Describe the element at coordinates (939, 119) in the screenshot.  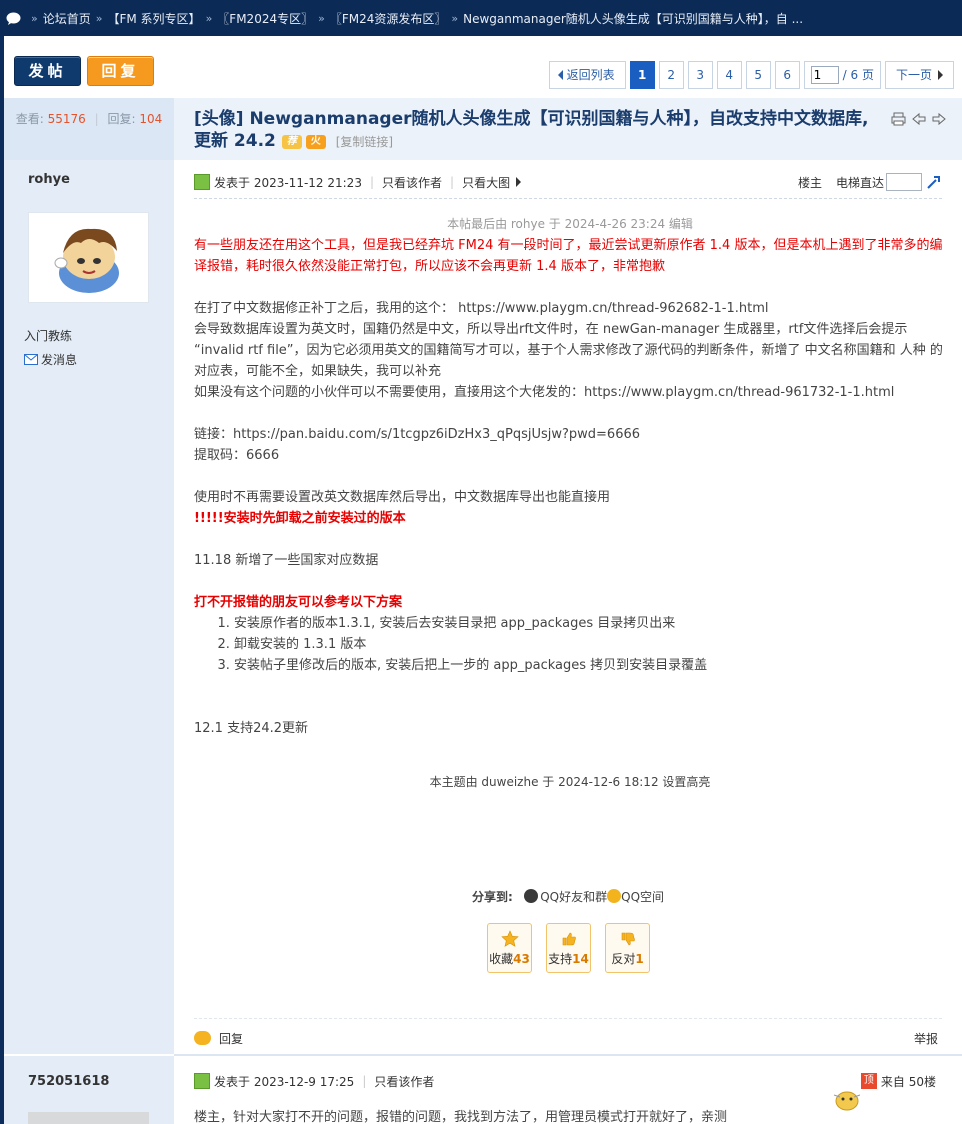
I see `next-thread-icon` at that location.